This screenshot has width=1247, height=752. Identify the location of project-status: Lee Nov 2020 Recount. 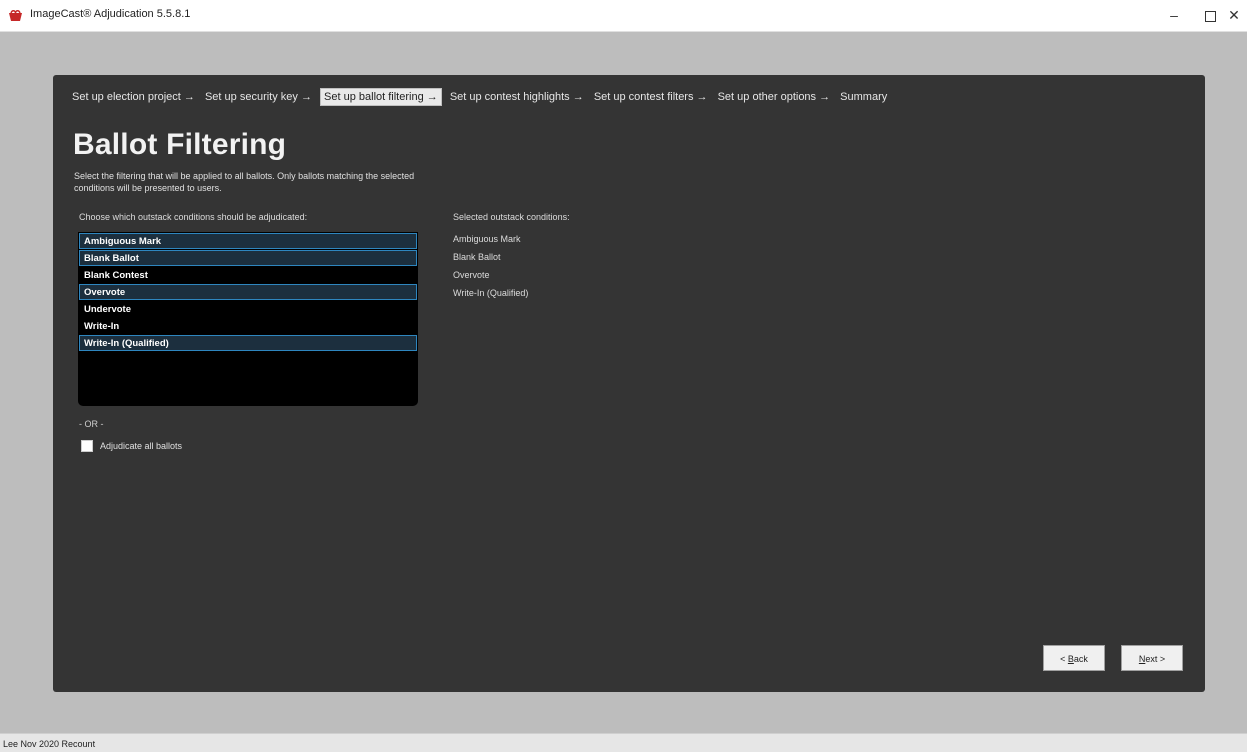
(49, 744).